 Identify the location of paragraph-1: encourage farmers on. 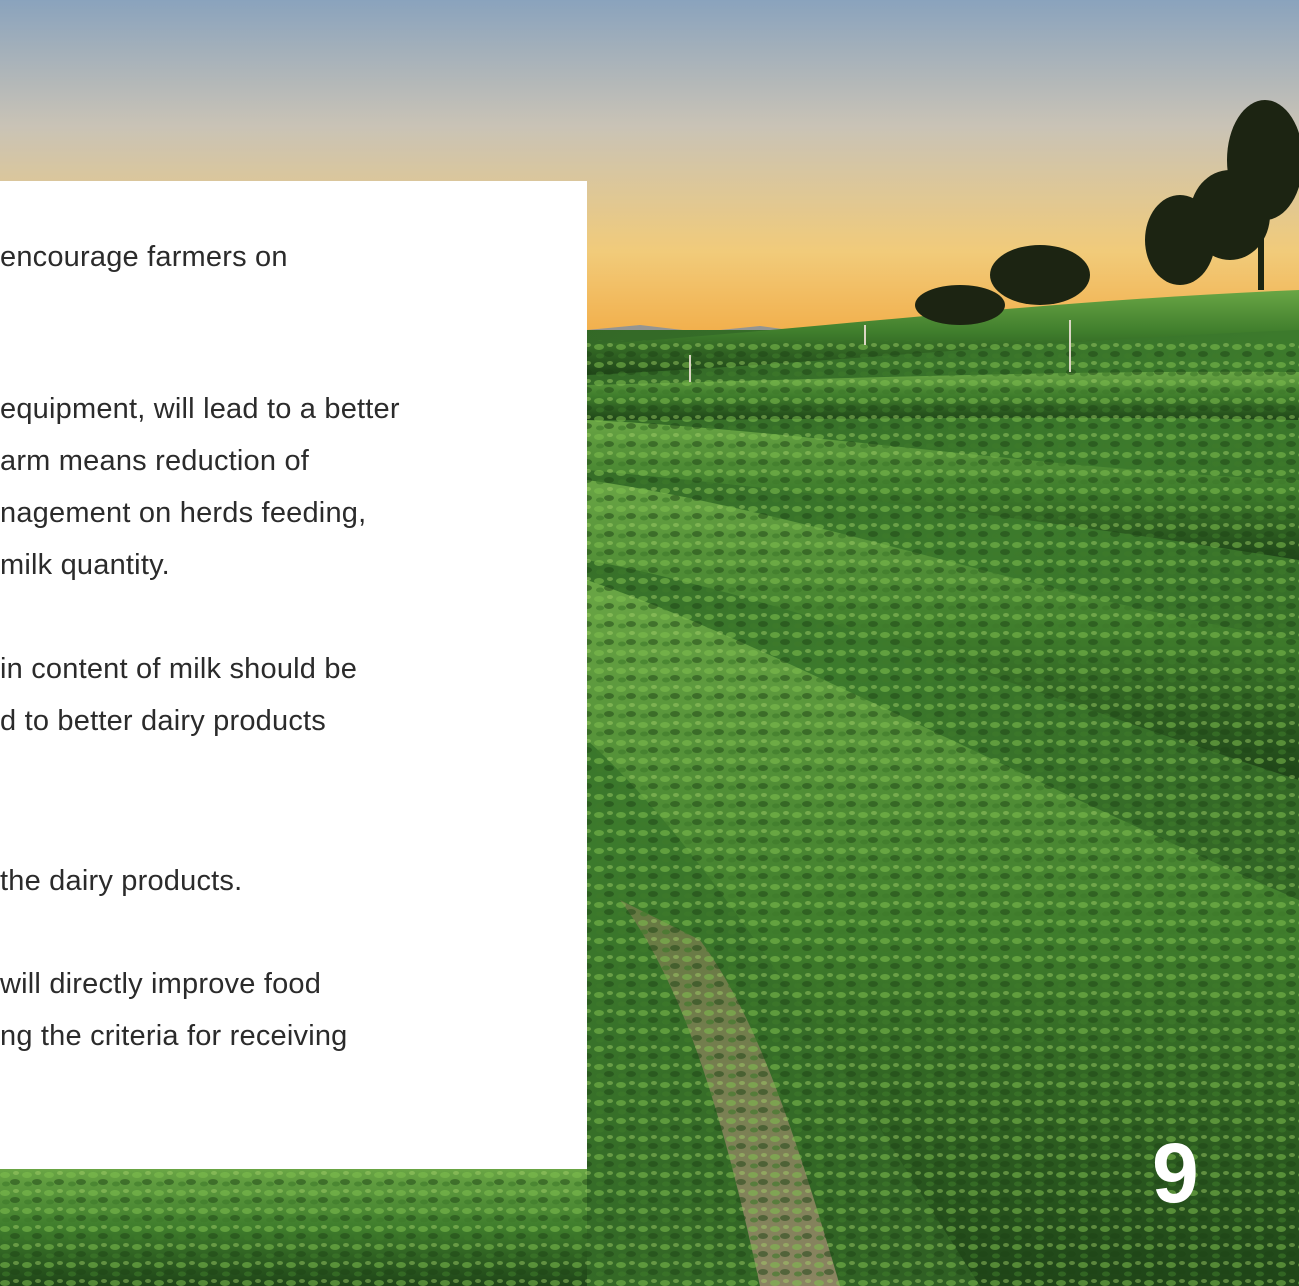
(280, 257).